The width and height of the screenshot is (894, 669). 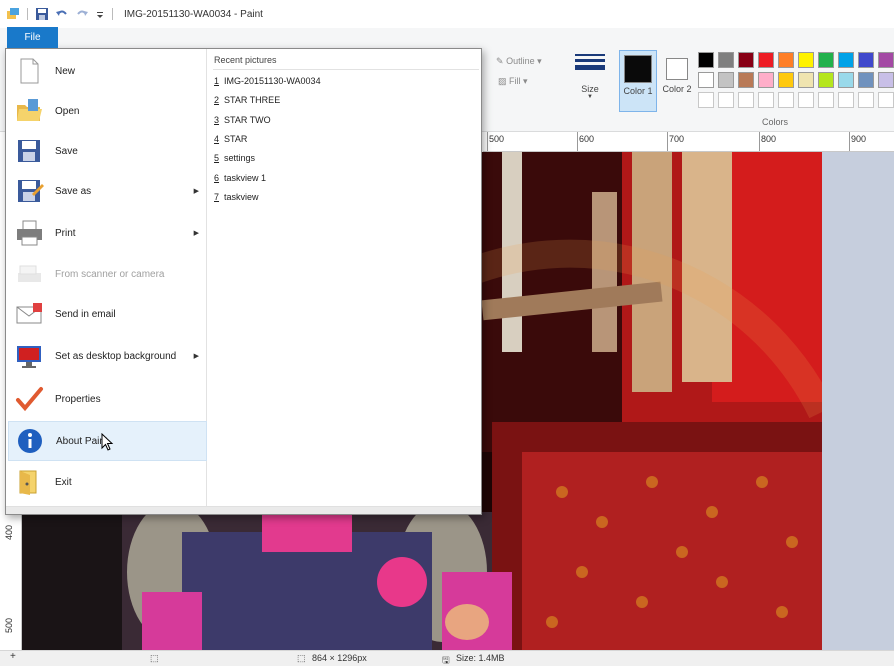 I want to click on color2-button: Color 2, so click(x=677, y=81).